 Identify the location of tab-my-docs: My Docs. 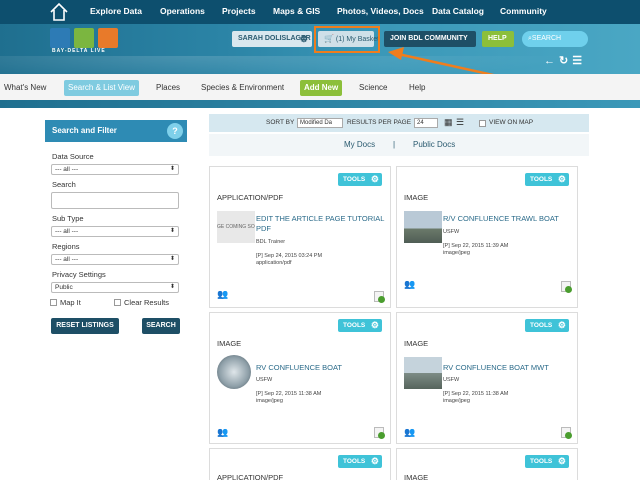
(359, 144).